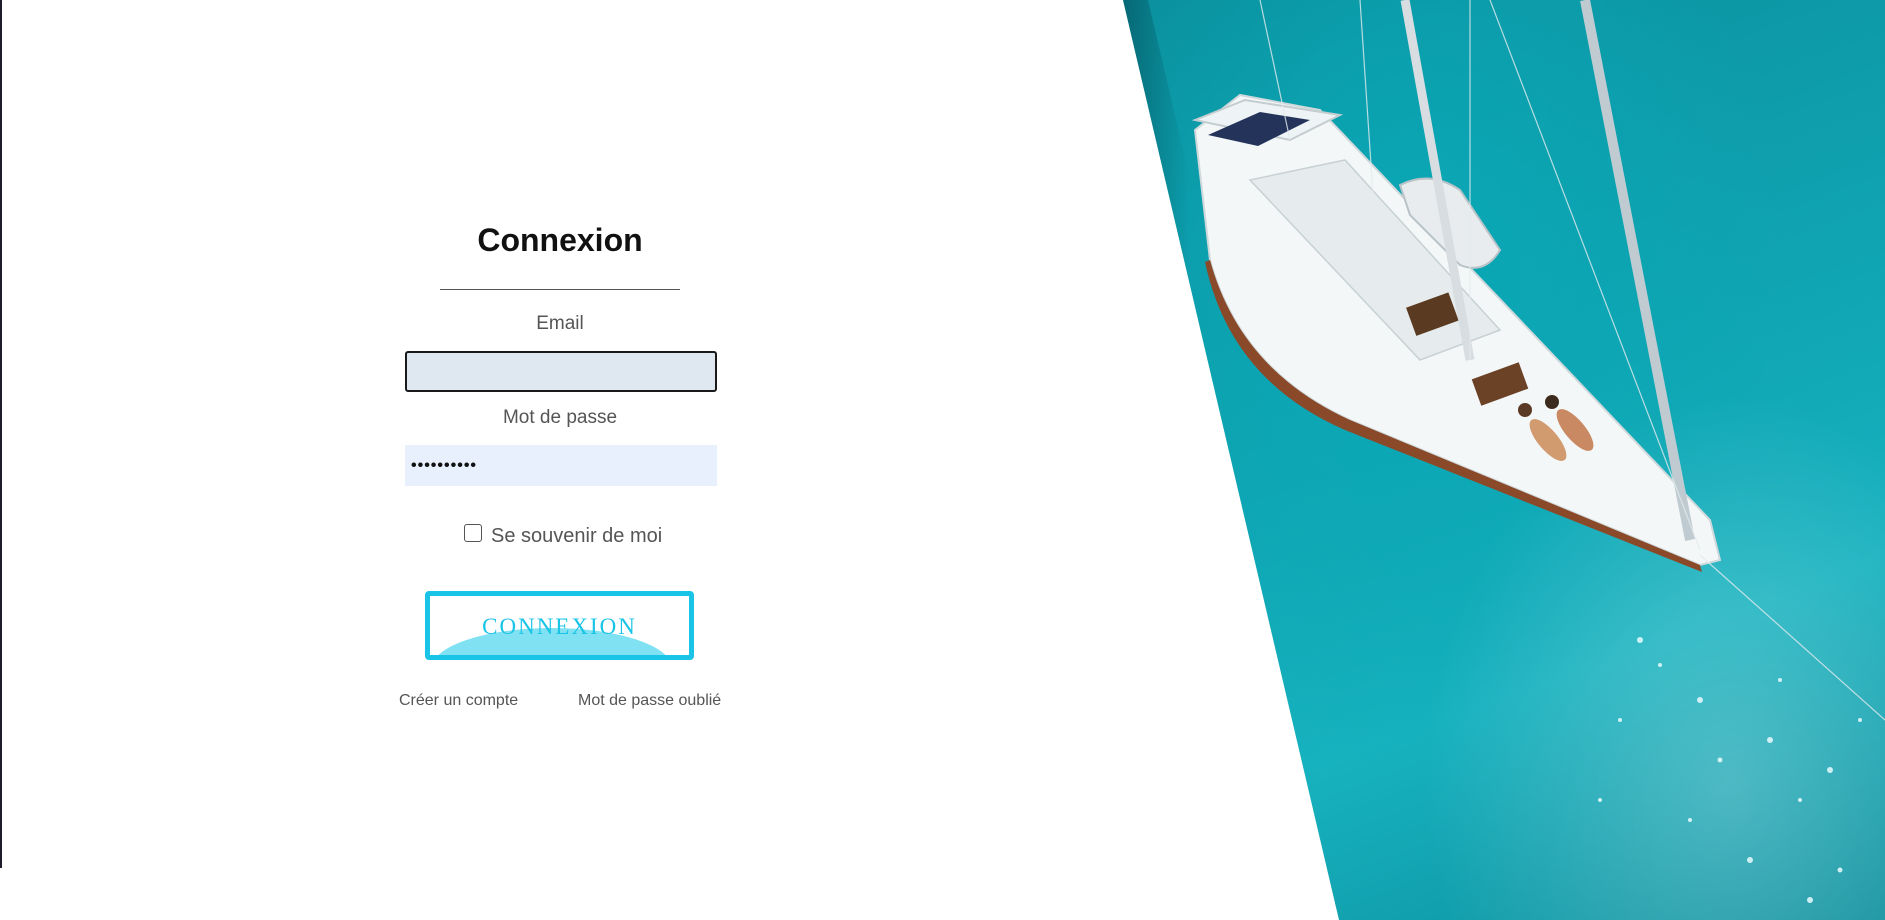 This screenshot has width=1885, height=920. What do you see at coordinates (577, 535) in the screenshot?
I see `remember-label: Se souvenir de moi` at bounding box center [577, 535].